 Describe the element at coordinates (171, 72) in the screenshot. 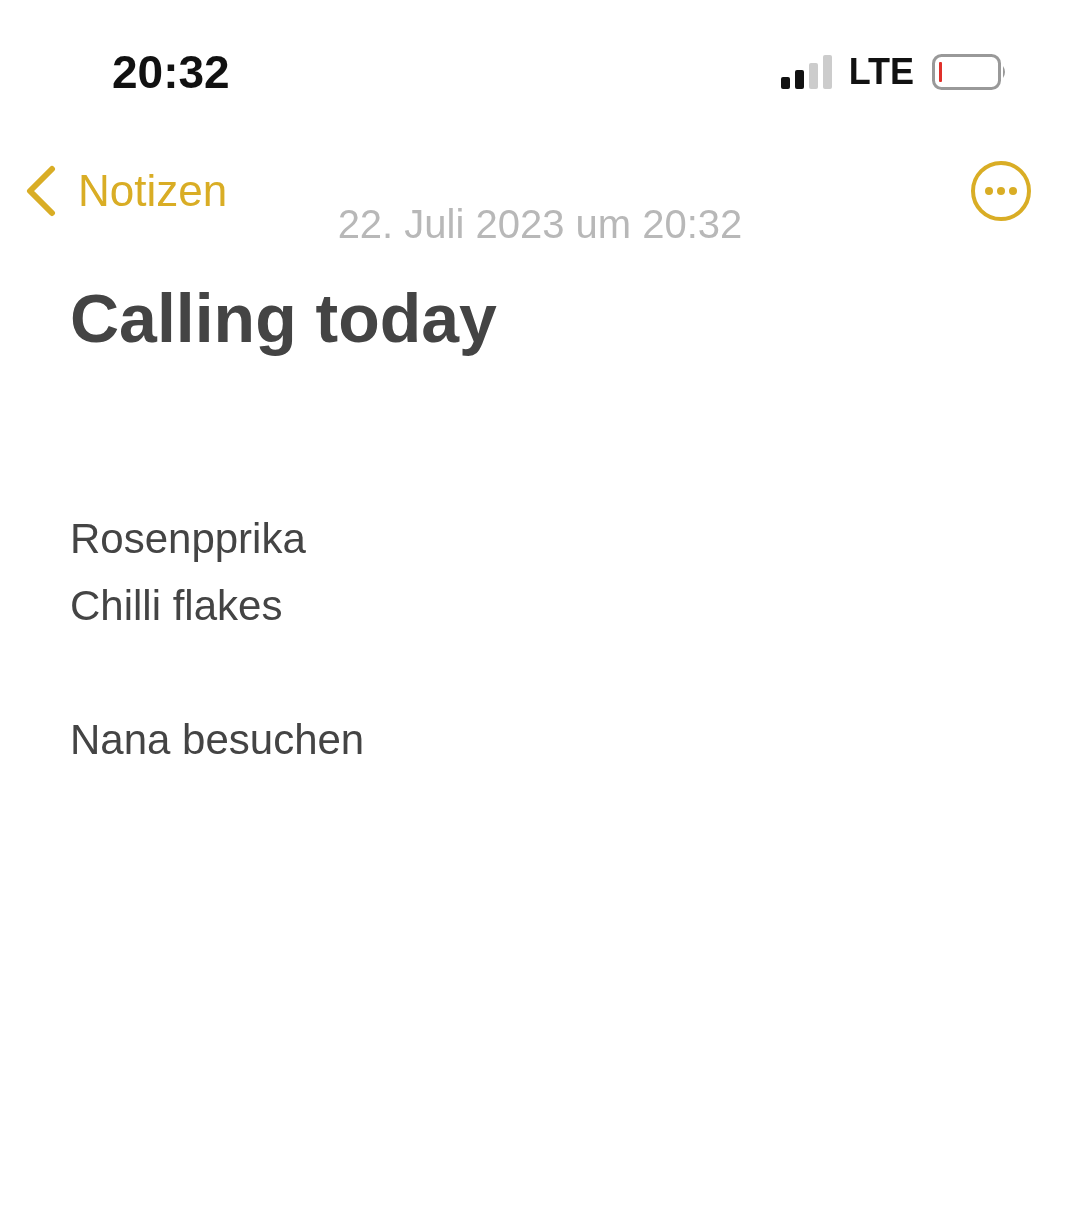

I see `status-time: 20:32` at that location.